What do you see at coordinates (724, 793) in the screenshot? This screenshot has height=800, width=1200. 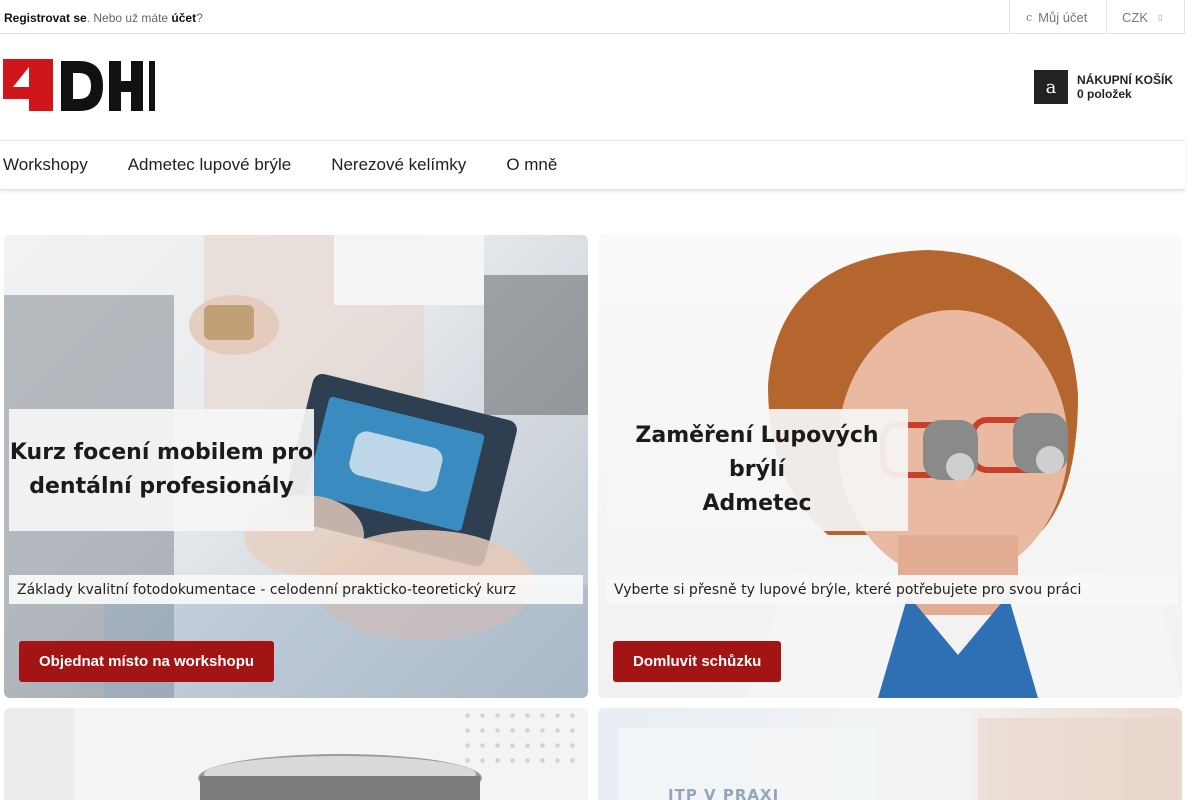 I see `banner-partial-text: ITP V PRAXI` at bounding box center [724, 793].